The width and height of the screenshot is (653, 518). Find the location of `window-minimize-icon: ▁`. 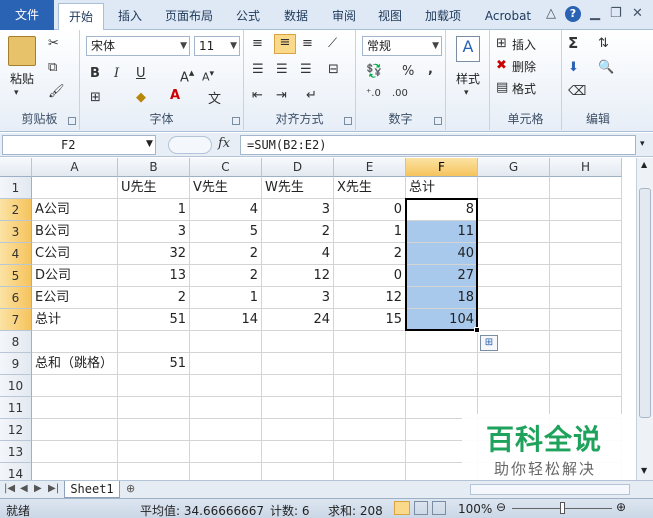

window-minimize-icon: ▁ is located at coordinates (595, 13).